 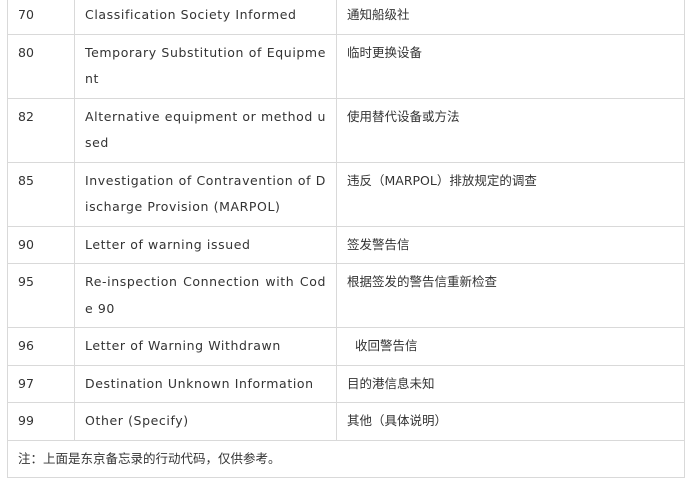 What do you see at coordinates (205, 346) in the screenshot?
I see `english-description-cell: Letter of Warning Withdrawn` at bounding box center [205, 346].